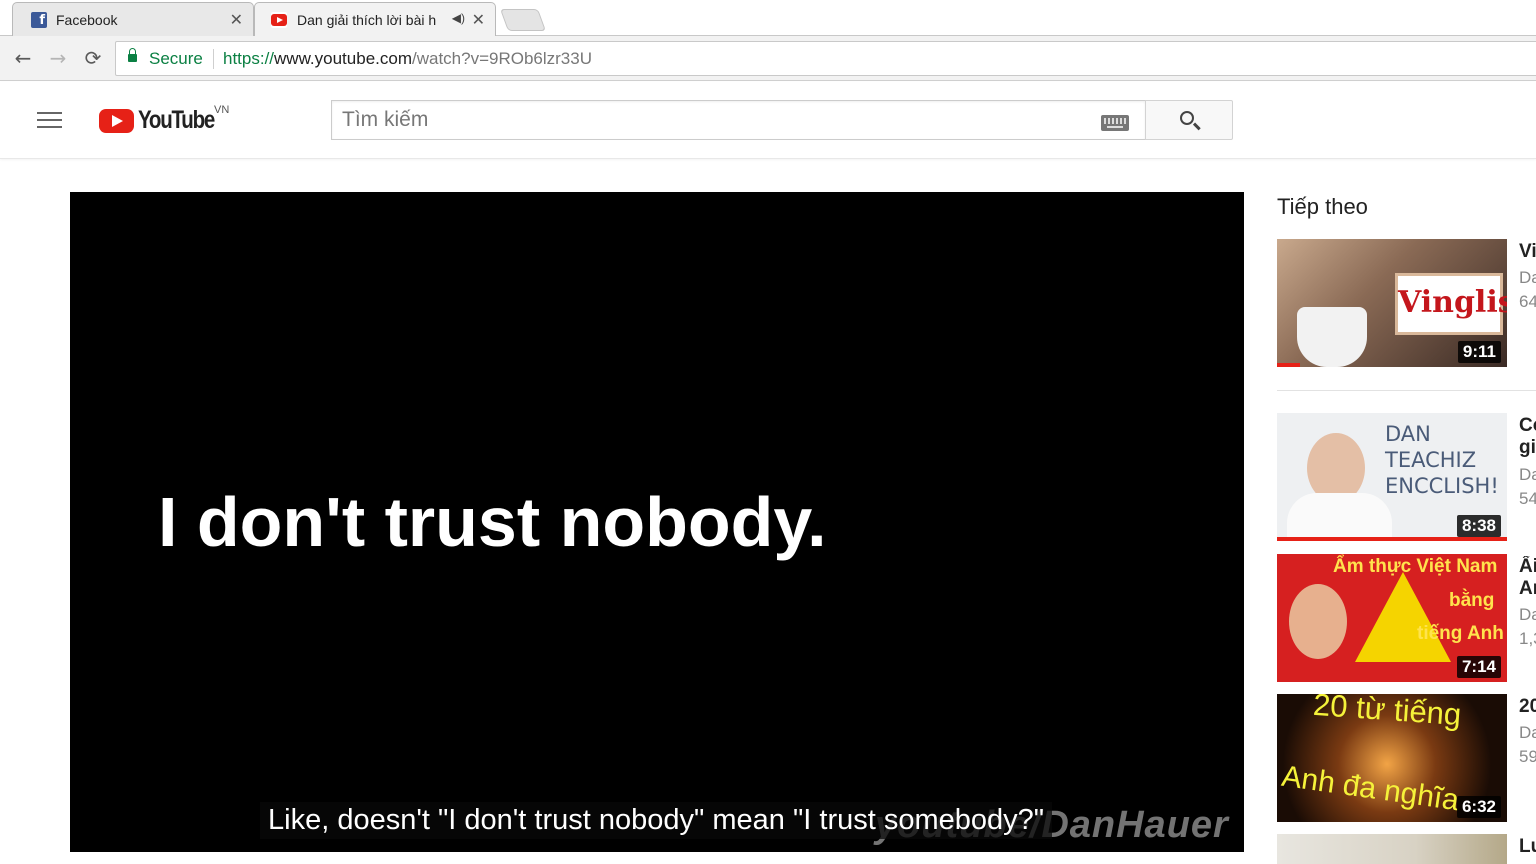 Image resolution: width=1536 pixels, height=864 pixels. I want to click on thumbnail-text: 20 từ tiếng, so click(1387, 713).